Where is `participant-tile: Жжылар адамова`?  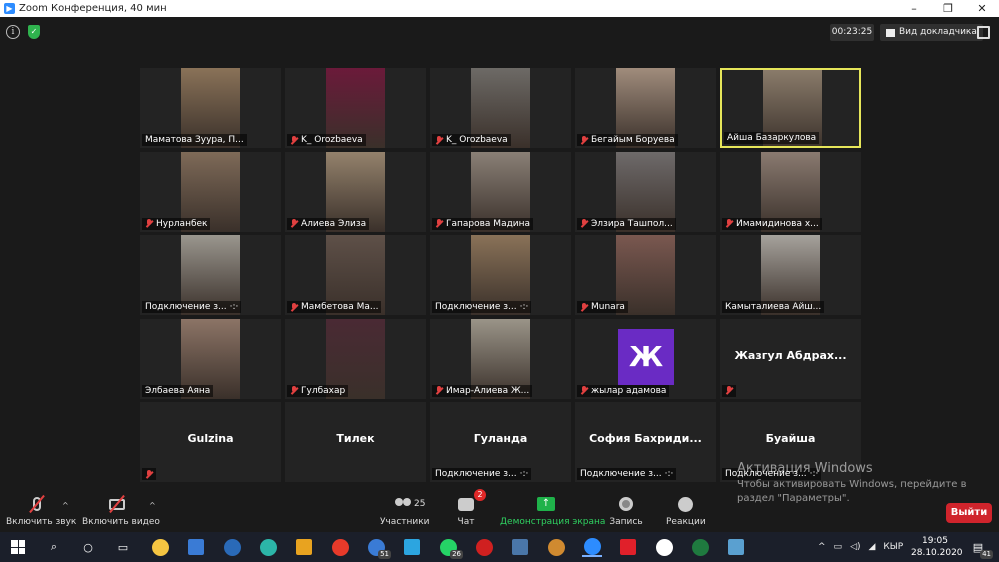 participant-tile: Жжылар адамова is located at coordinates (645, 358).